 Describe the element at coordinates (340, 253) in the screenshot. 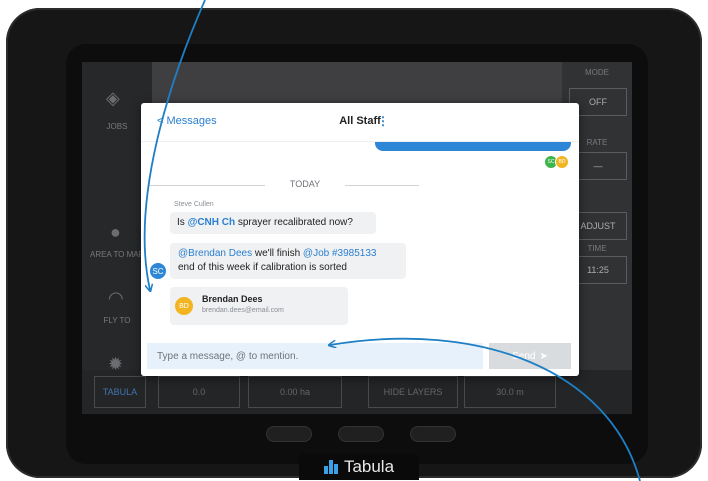

I see `job-link: @Job #3985133` at that location.